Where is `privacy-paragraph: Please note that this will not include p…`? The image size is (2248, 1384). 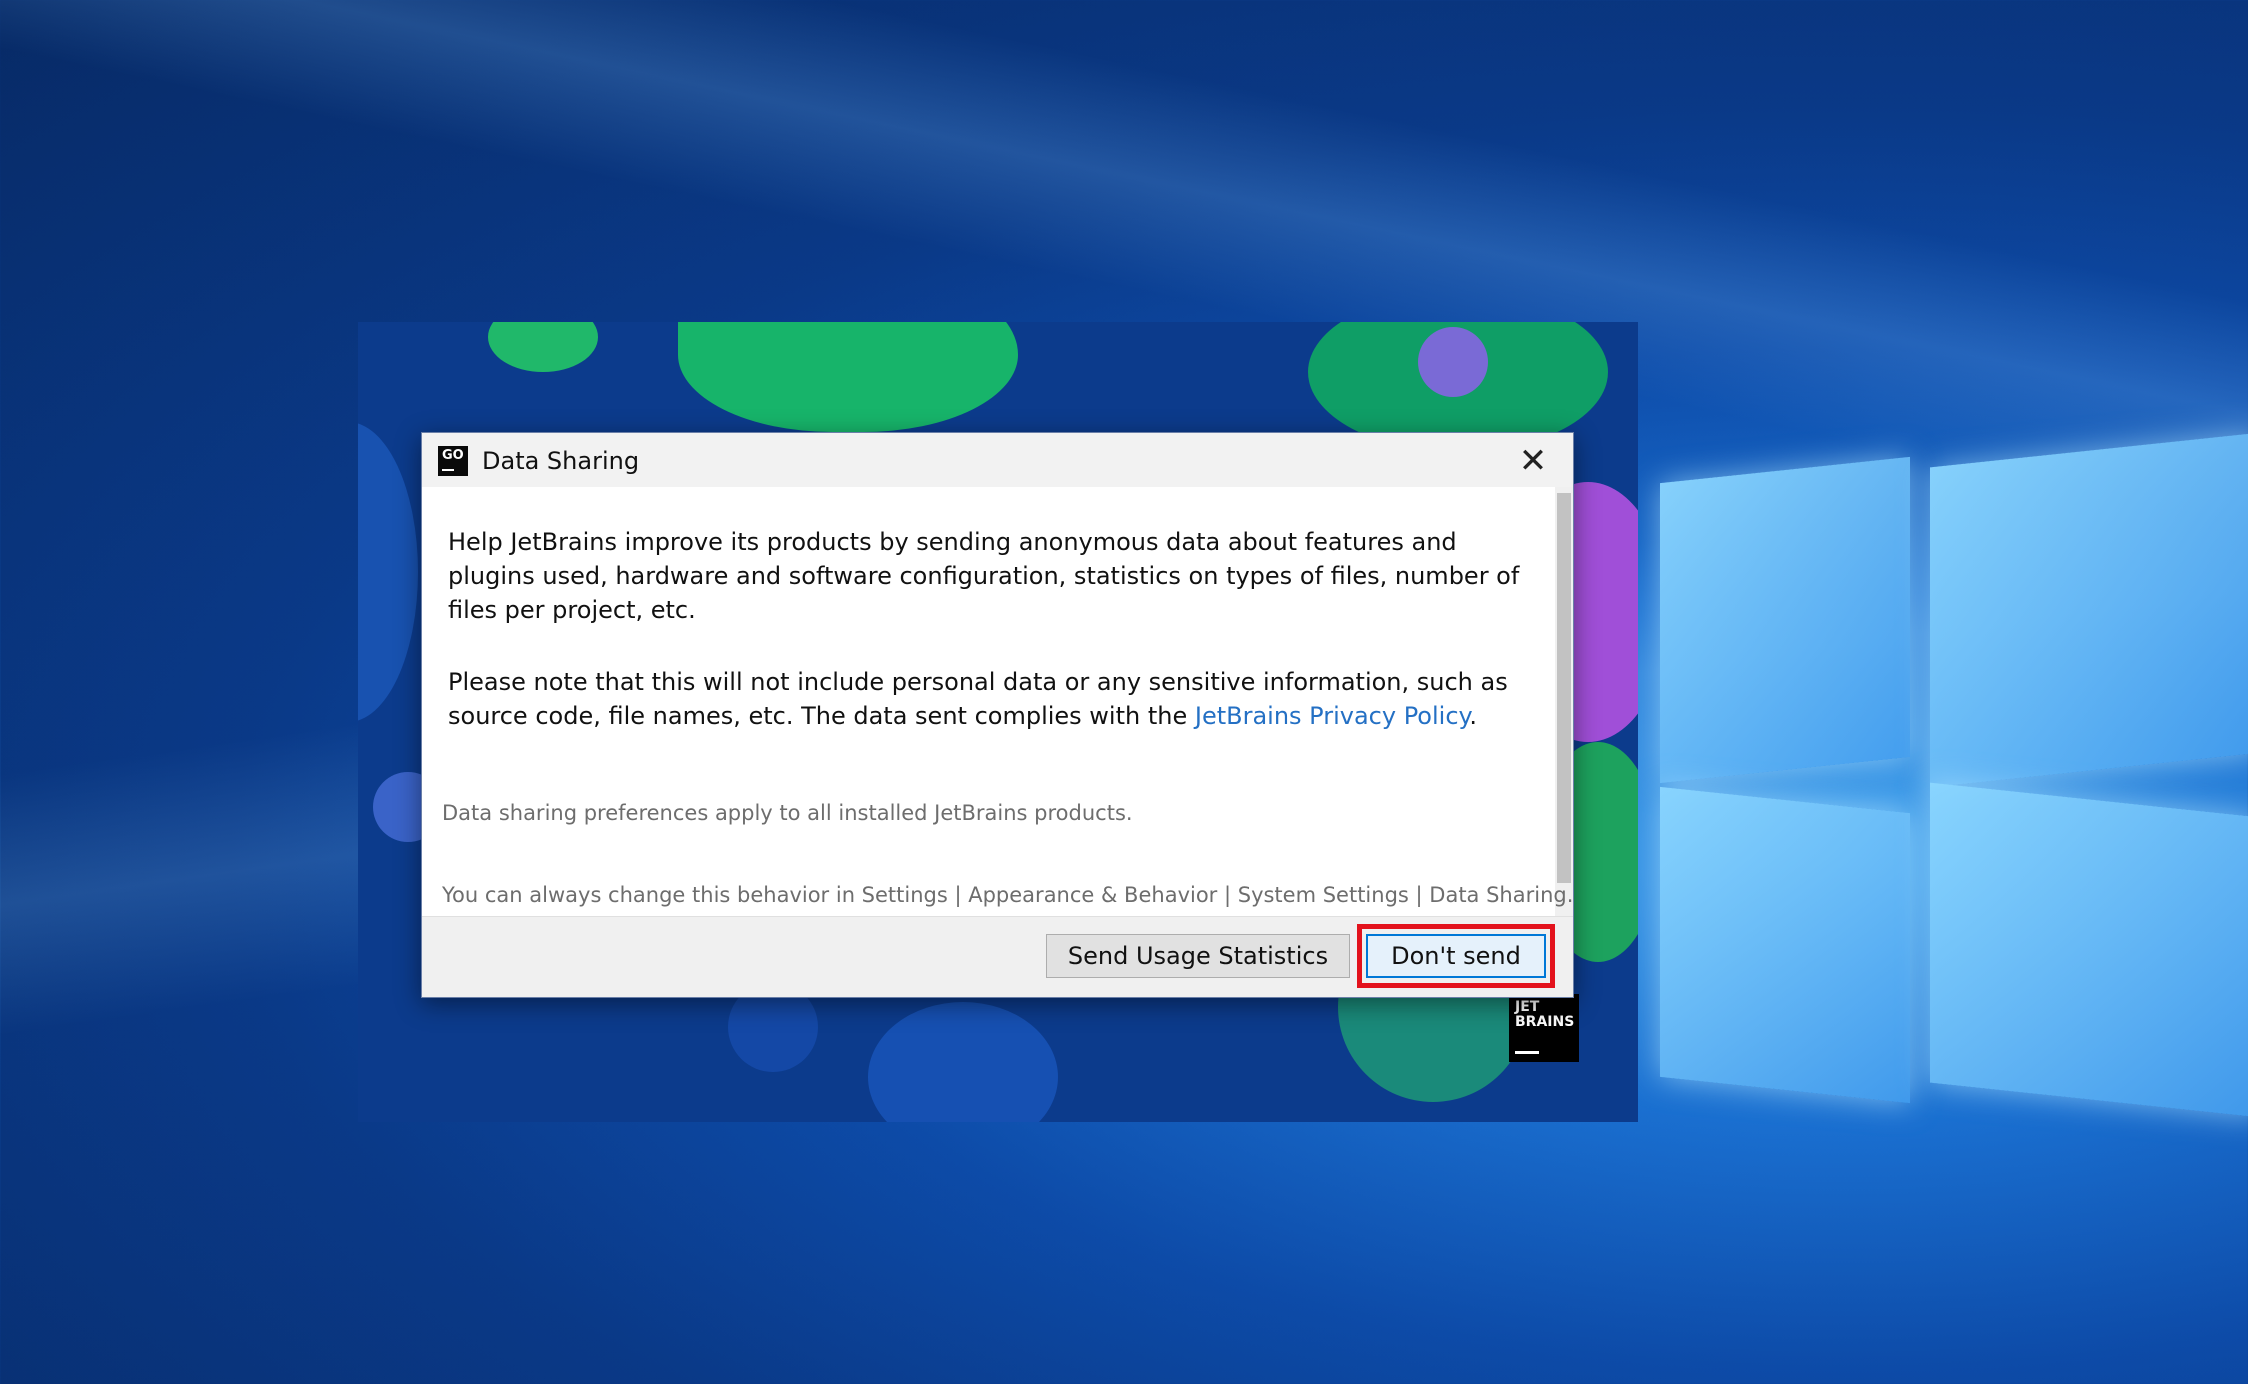 privacy-paragraph: Please note that this will not include p… is located at coordinates (978, 699).